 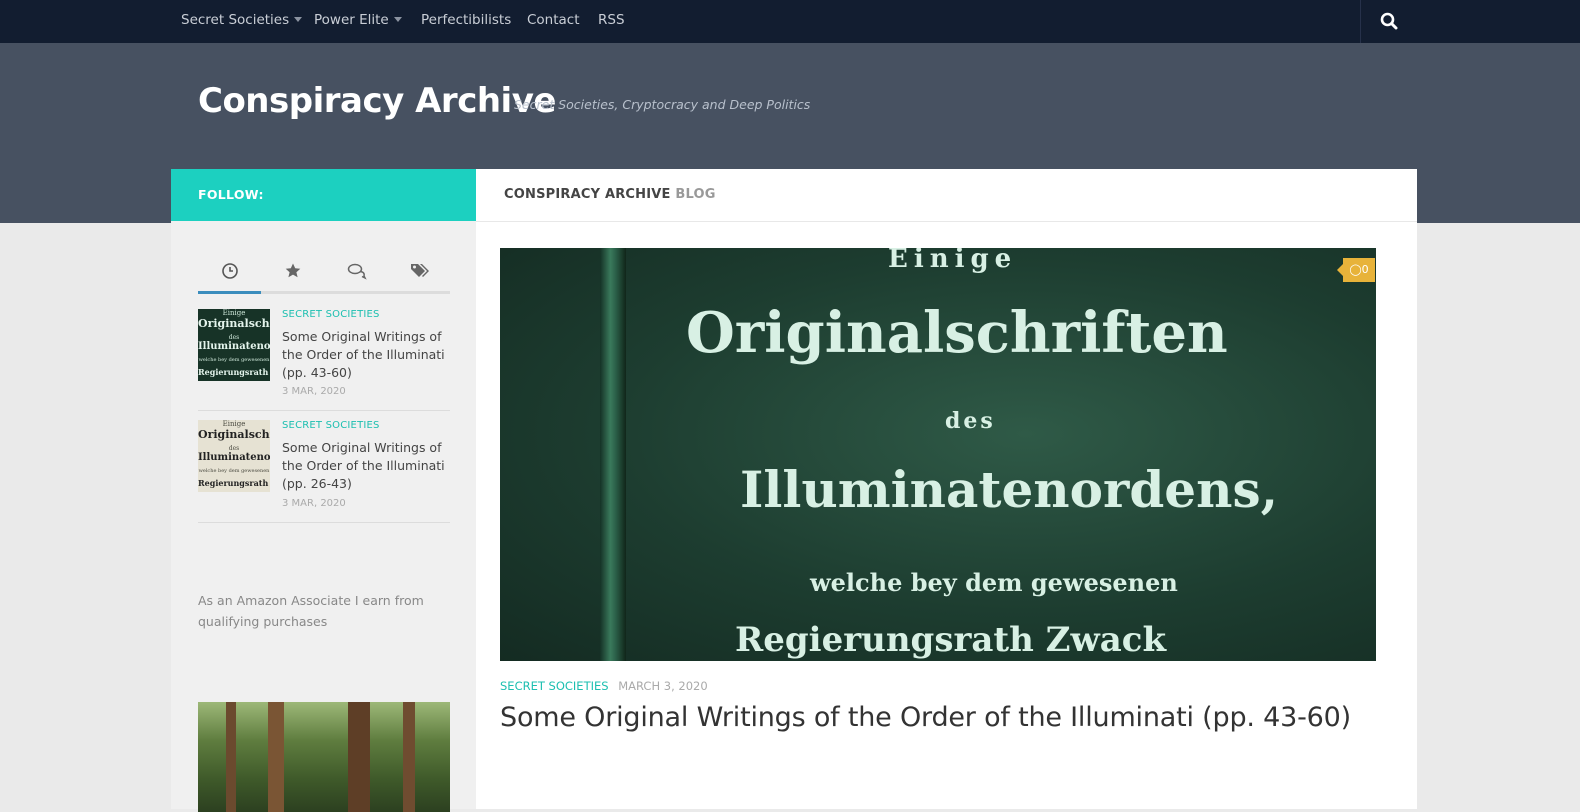 I want to click on follow-bar: FOLLOW:, so click(x=323, y=195).